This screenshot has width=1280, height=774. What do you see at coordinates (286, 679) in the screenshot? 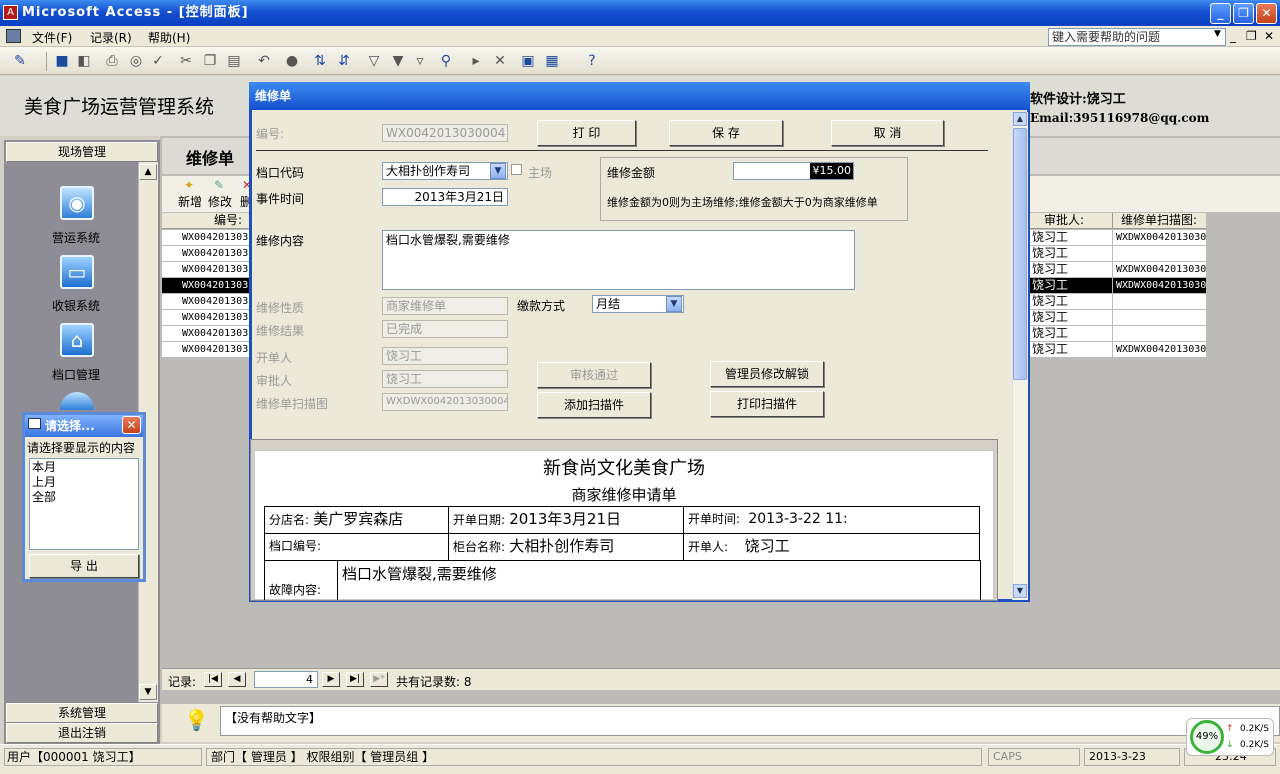
I see `current-record-input: 4` at bounding box center [286, 679].